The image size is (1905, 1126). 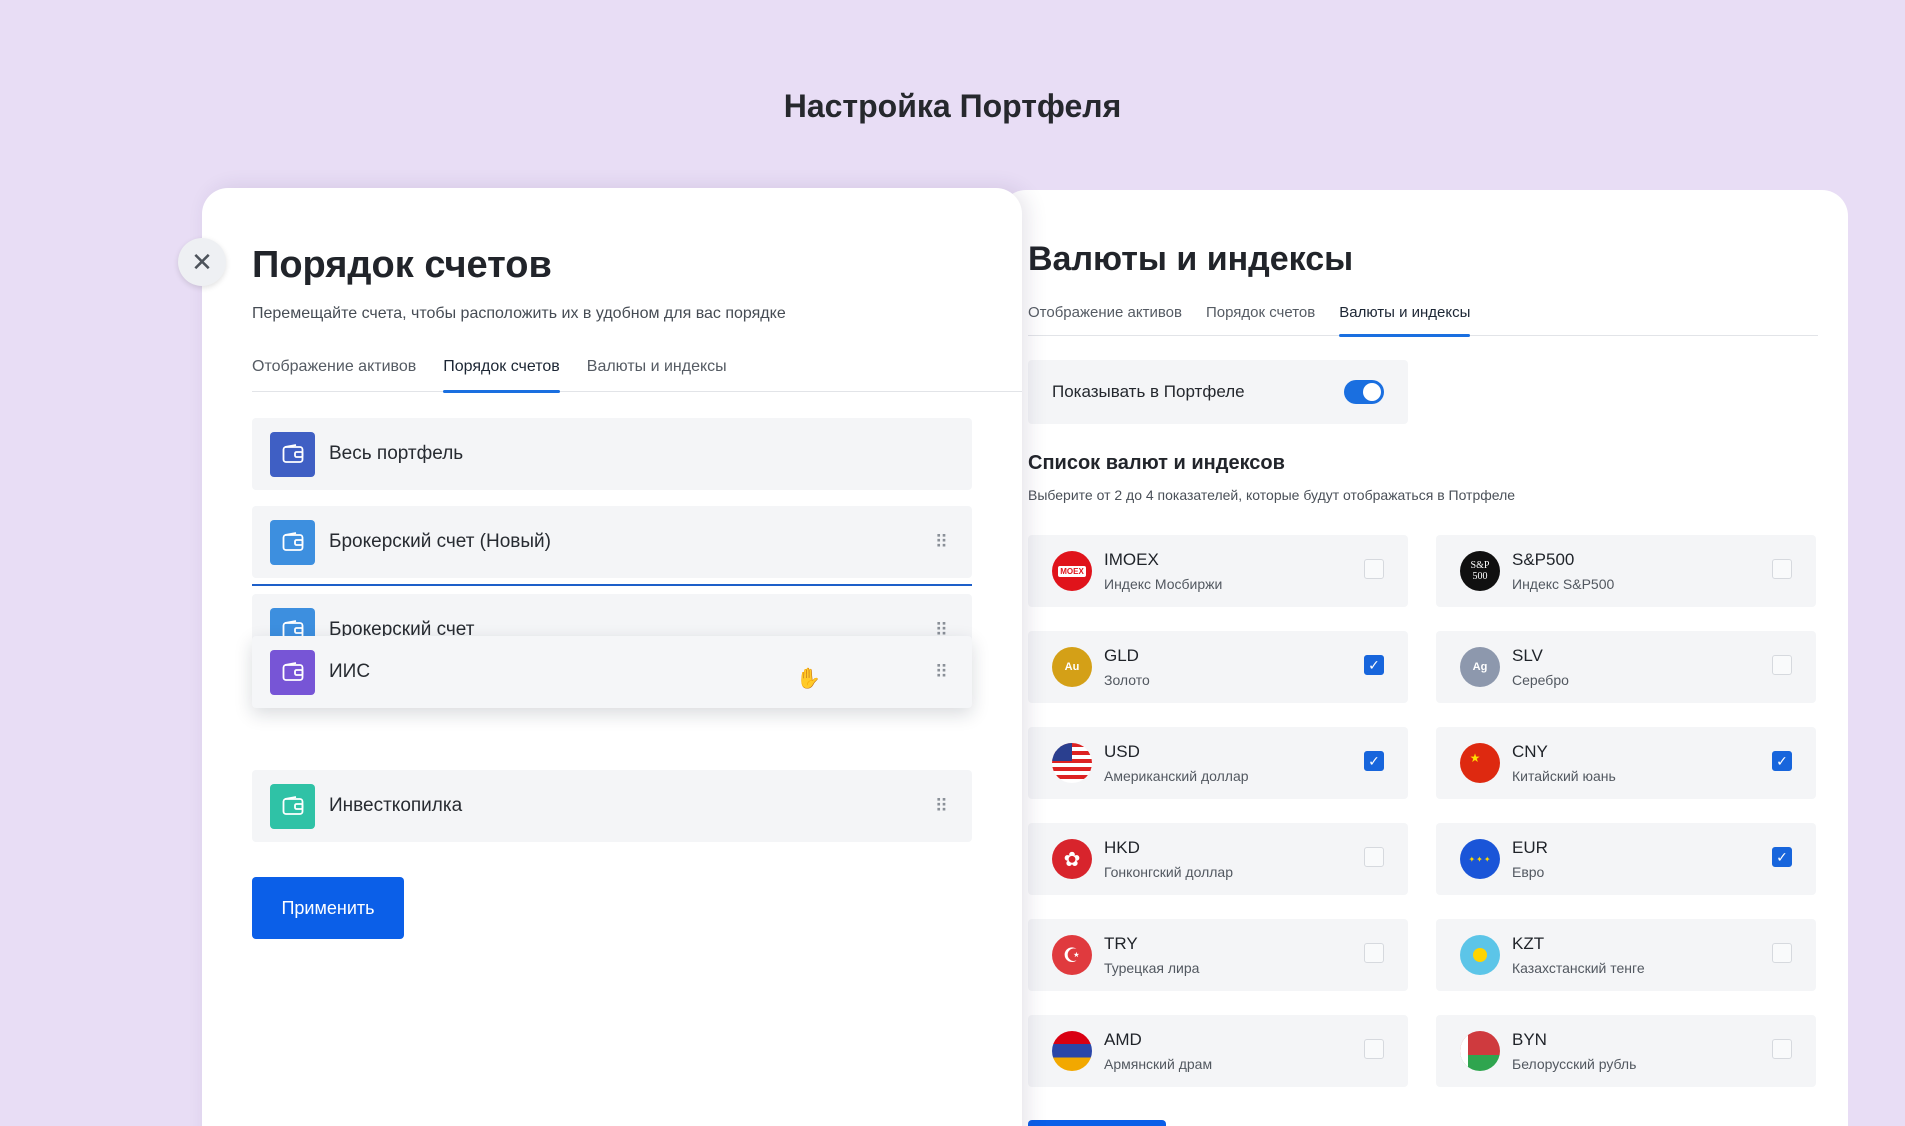 I want to click on imoex-icon: MOEX, so click(x=1072, y=571).